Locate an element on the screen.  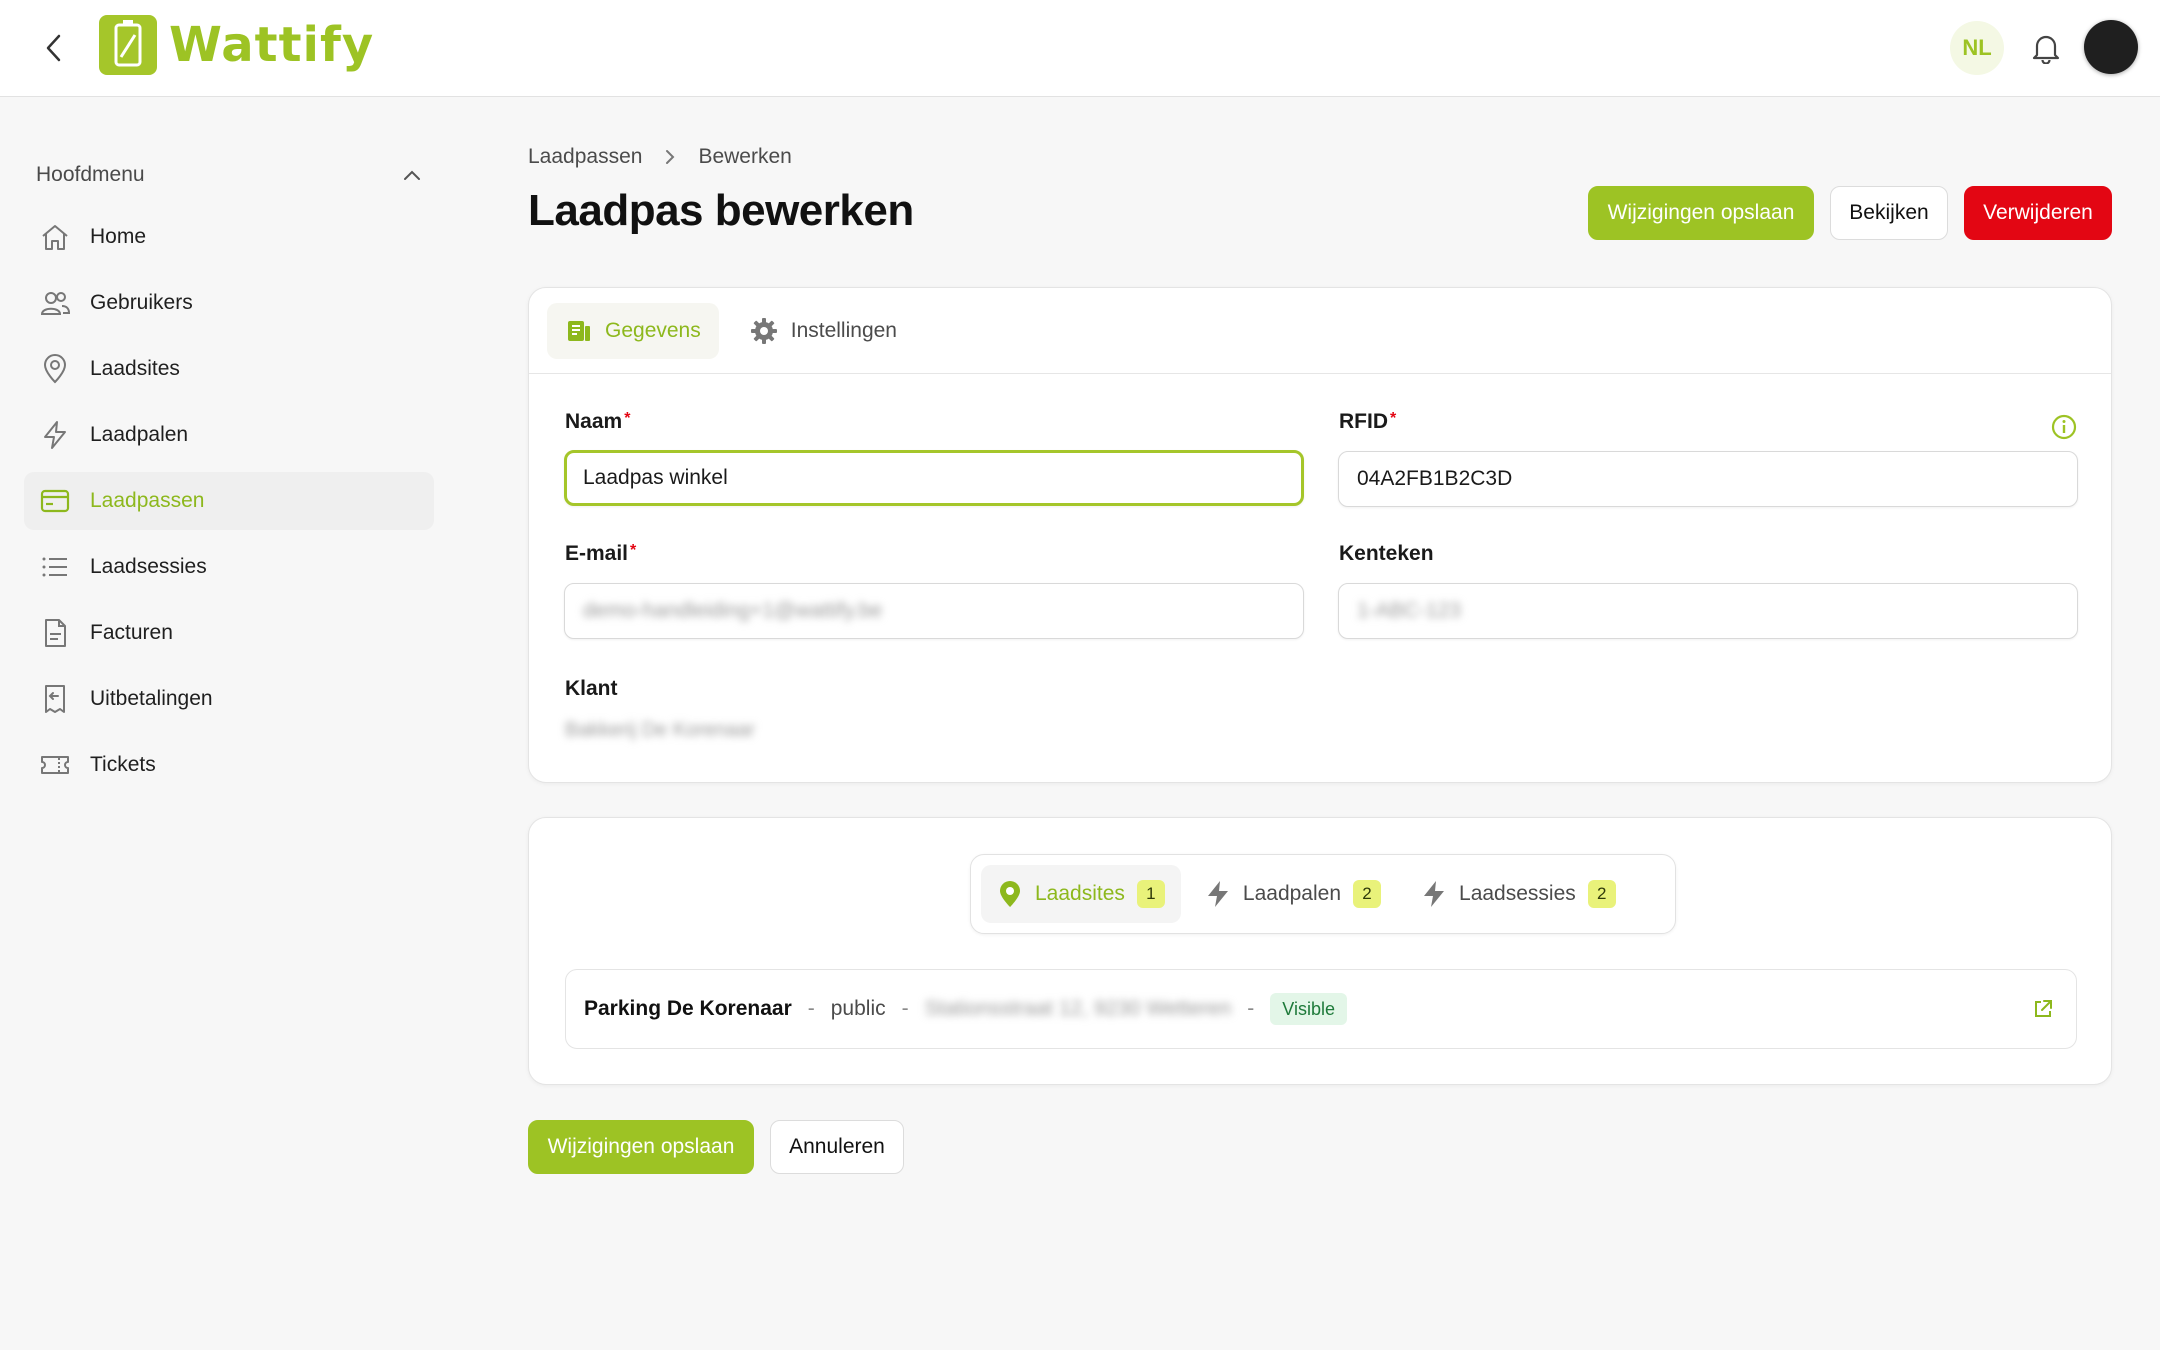
sidebar-item-label: Home is located at coordinates (118, 236).